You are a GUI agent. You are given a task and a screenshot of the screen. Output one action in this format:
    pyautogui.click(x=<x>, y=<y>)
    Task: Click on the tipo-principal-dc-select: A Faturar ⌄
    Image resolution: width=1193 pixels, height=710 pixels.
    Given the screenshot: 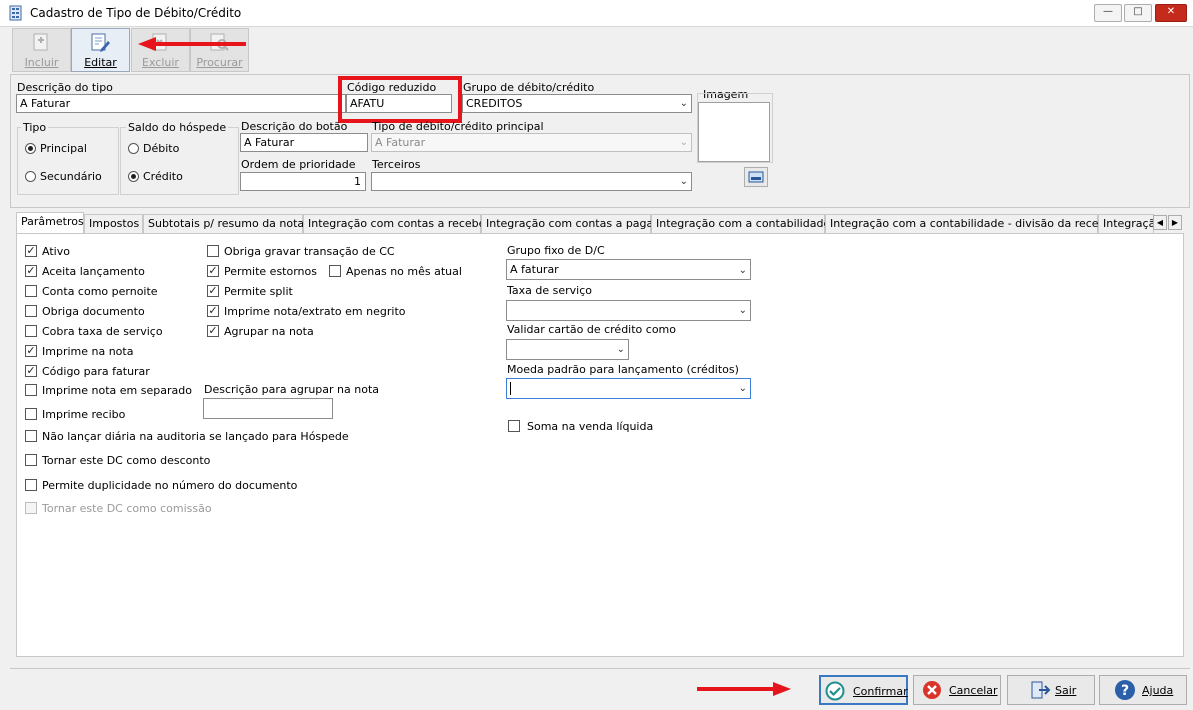 What is the action you would take?
    pyautogui.click(x=531, y=142)
    